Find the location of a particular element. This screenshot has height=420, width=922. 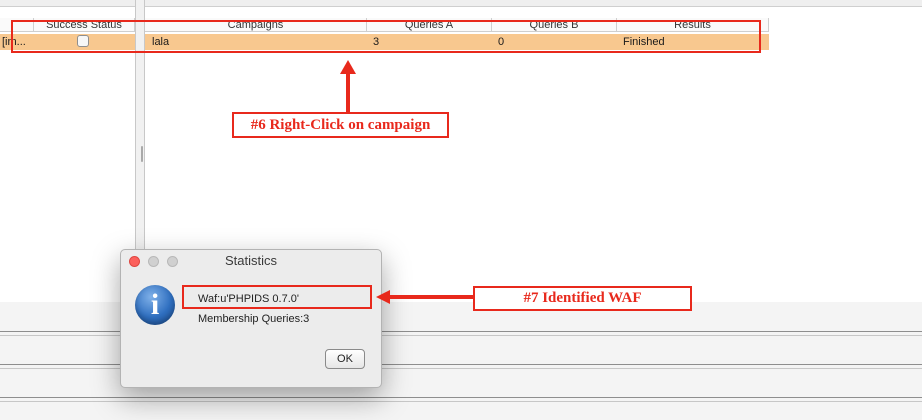

membership-queries-text: Membership Queries:3 is located at coordinates (254, 319).